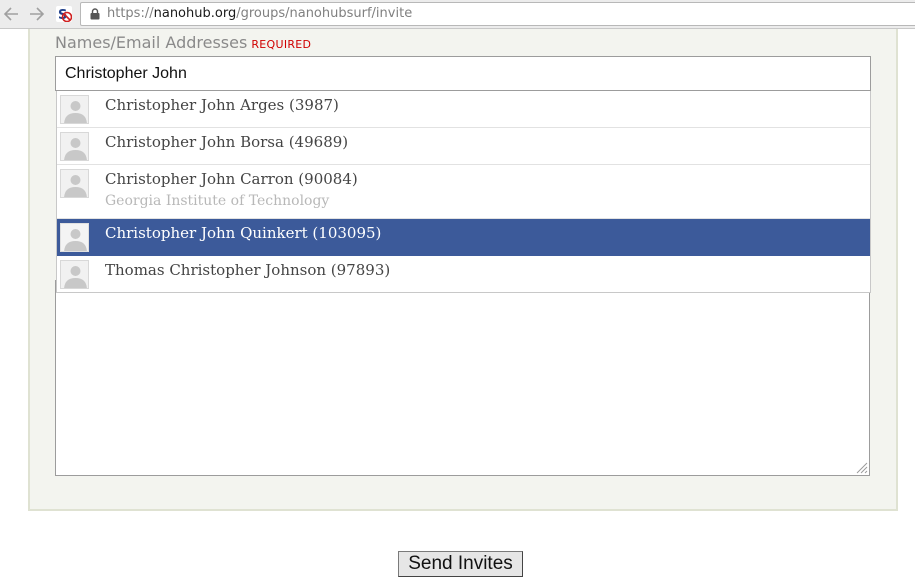 This screenshot has height=583, width=915. What do you see at coordinates (281, 44) in the screenshot?
I see `required-marker: REQUIRED` at bounding box center [281, 44].